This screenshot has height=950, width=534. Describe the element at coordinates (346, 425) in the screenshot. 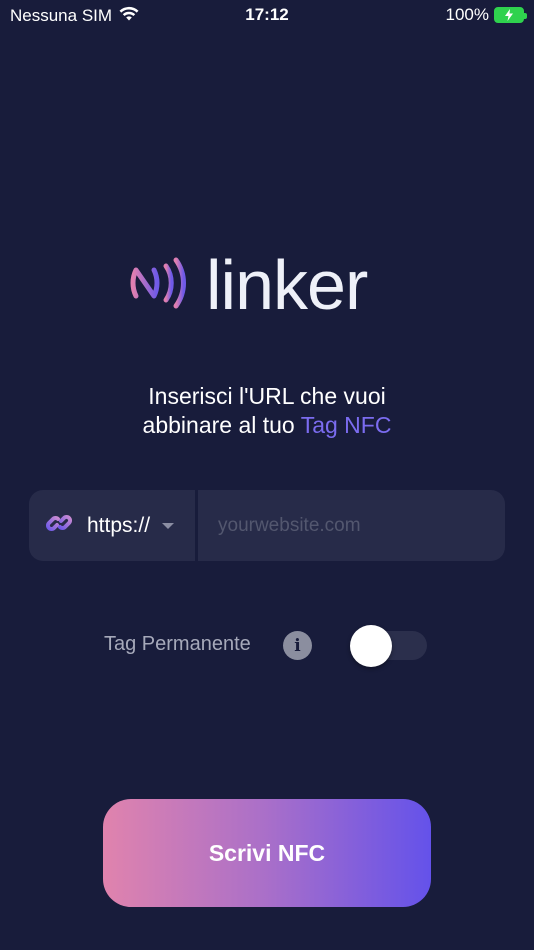

I see `tag-nfc-highlight: Tag NFC` at that location.